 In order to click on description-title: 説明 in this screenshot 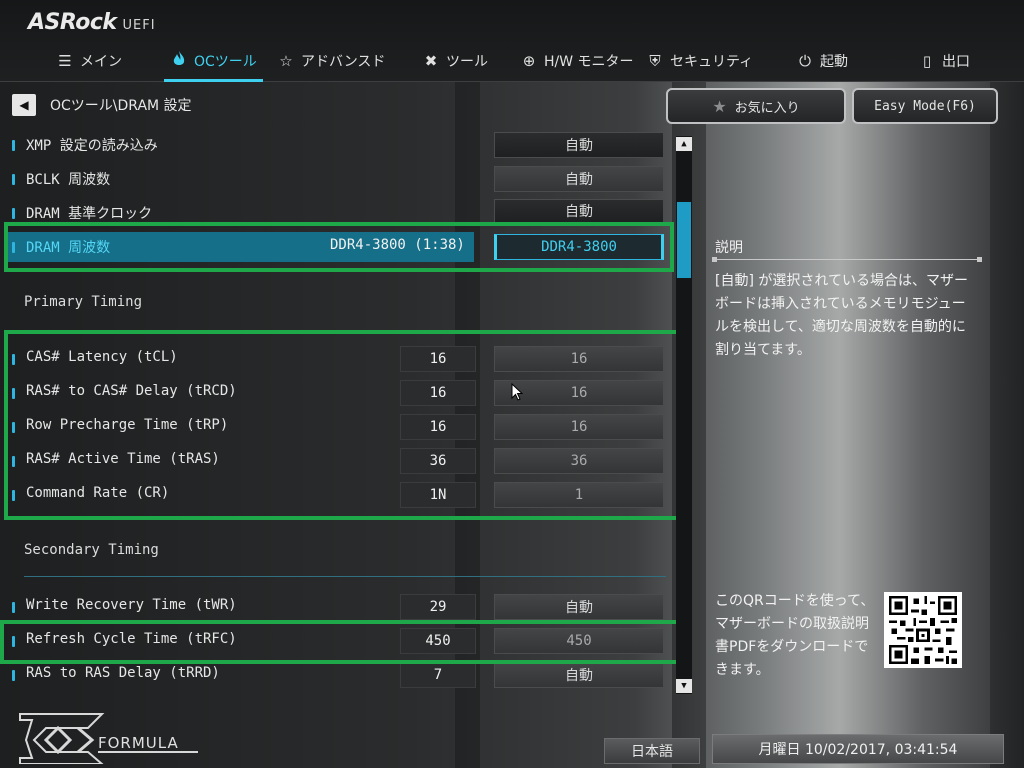, I will do `click(729, 248)`.